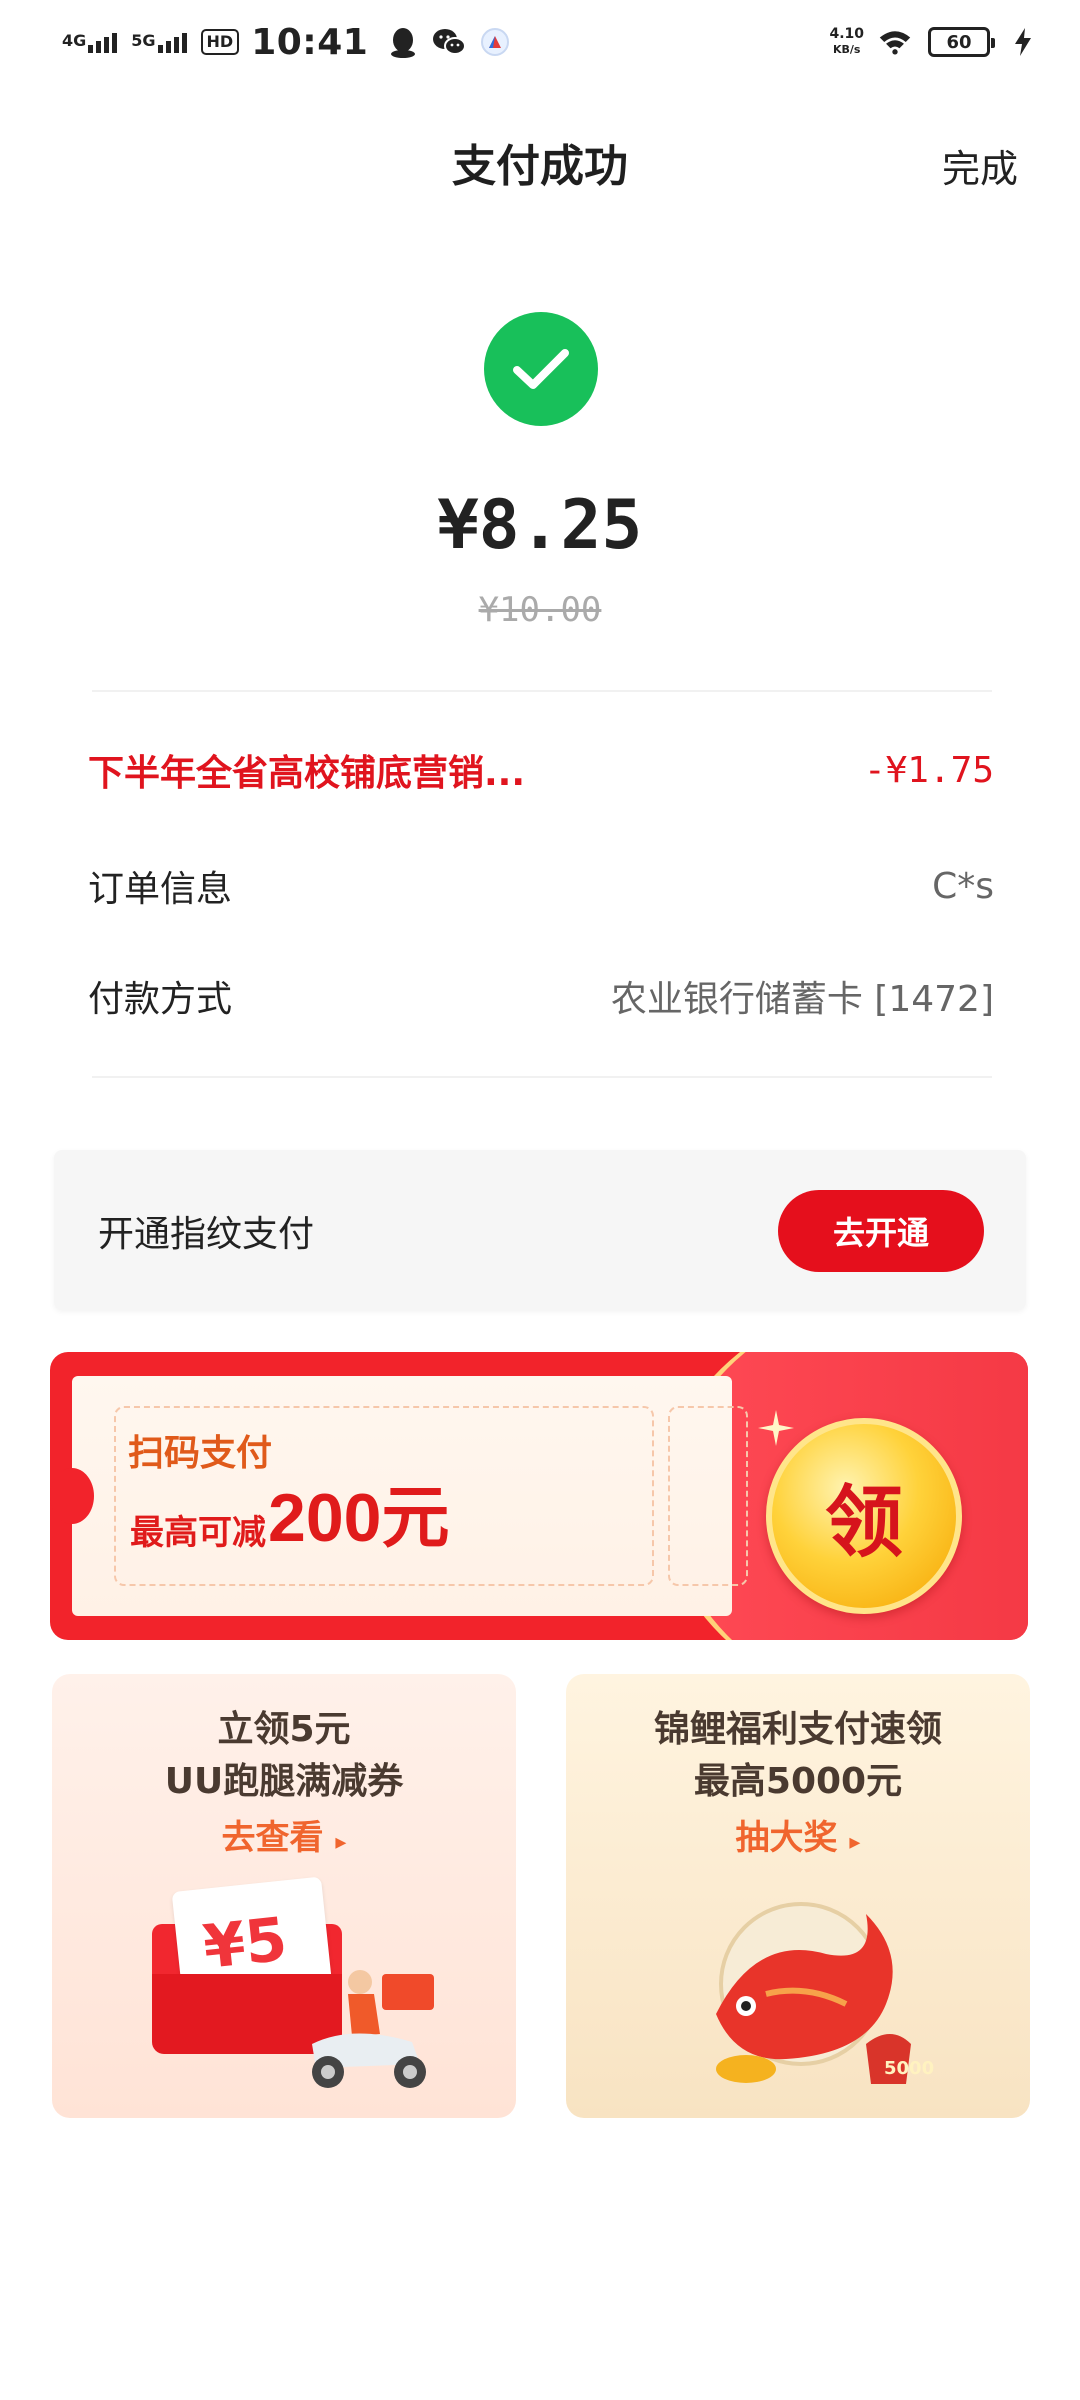 The width and height of the screenshot is (1080, 2400). I want to click on order-info-row: 订单信息 C*s, so click(541, 886).